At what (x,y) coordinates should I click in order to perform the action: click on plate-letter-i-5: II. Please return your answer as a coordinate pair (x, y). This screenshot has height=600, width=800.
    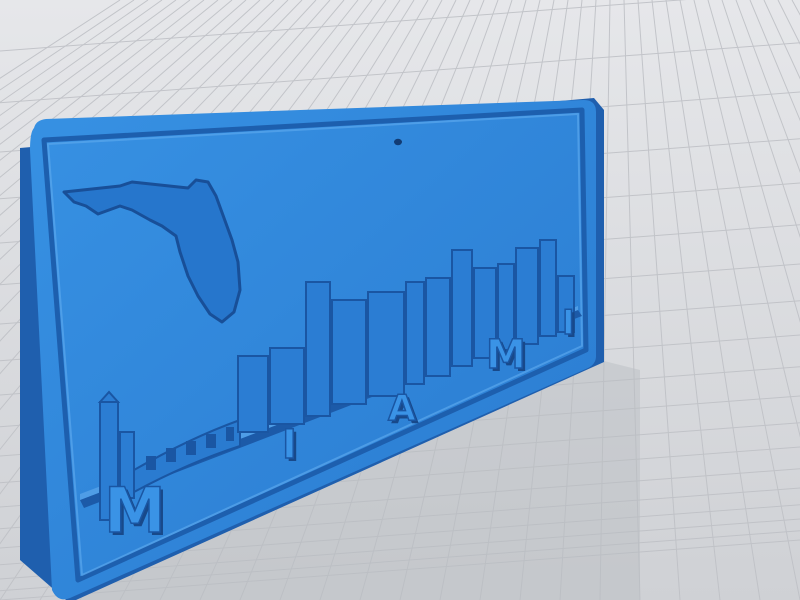
    Looking at the image, I should click on (569, 324).